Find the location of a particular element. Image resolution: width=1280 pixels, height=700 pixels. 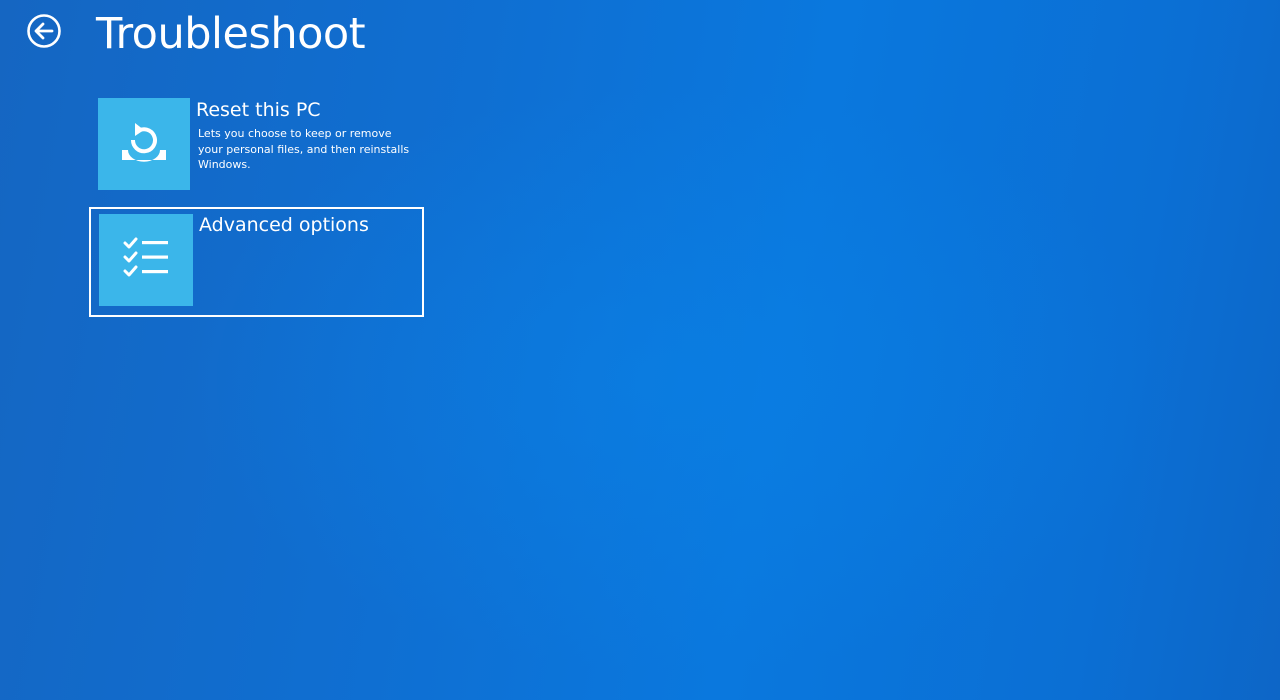

advanced-options-label: Advanced options is located at coordinates (284, 225).